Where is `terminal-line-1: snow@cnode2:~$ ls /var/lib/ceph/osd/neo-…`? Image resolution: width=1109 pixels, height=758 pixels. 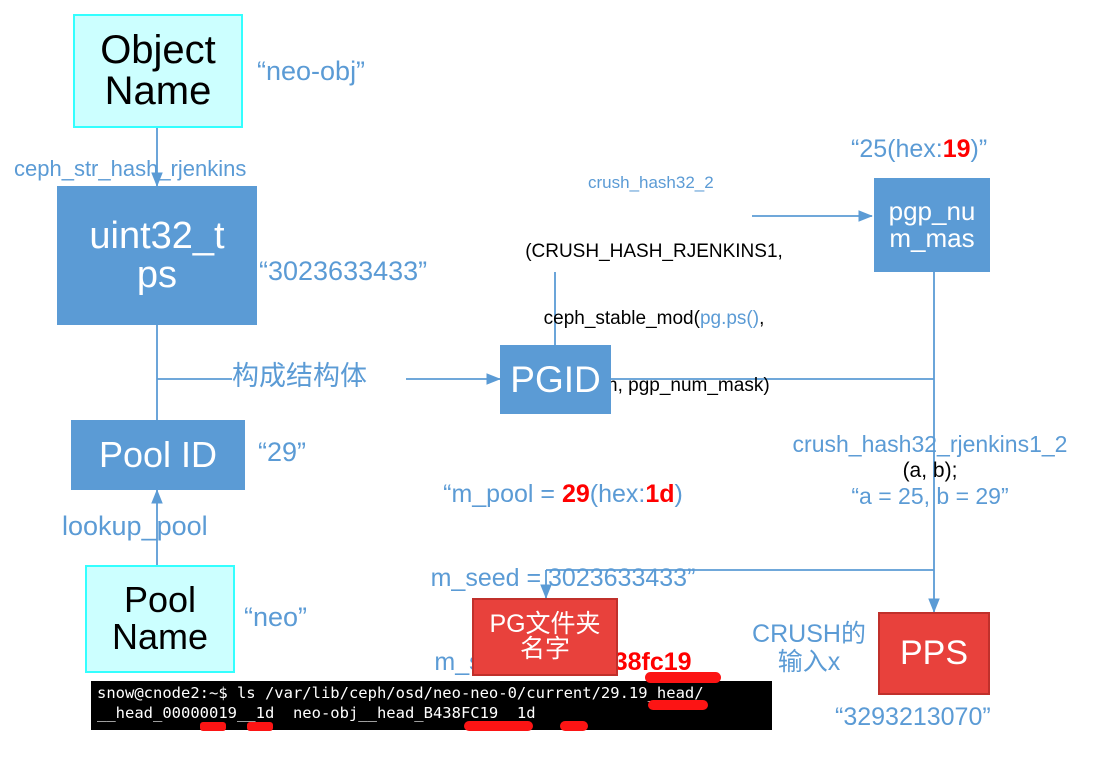 terminal-line-1: snow@cnode2:~$ ls /var/lib/ceph/osd/neo-… is located at coordinates (400, 693).